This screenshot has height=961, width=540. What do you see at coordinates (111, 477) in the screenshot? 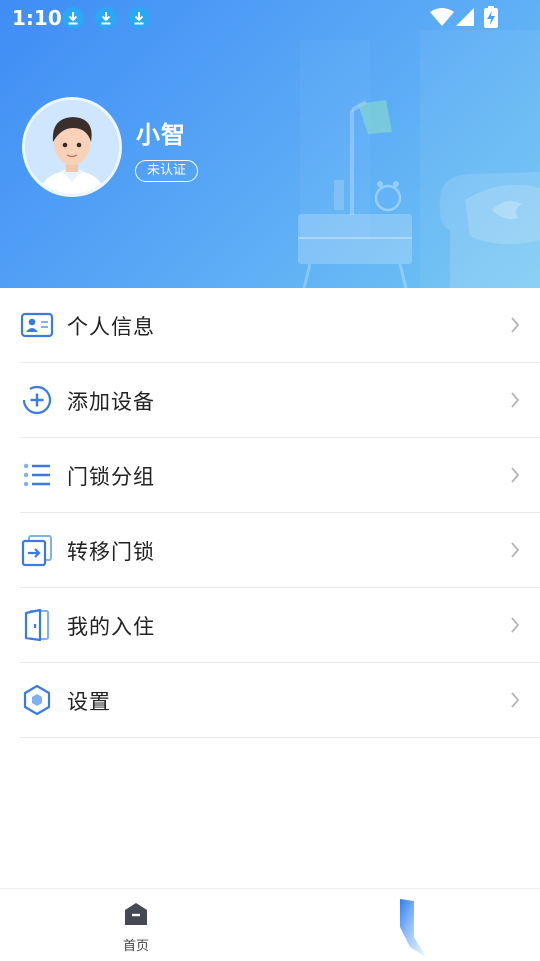
I see `menu-item-label: 门锁分组` at bounding box center [111, 477].